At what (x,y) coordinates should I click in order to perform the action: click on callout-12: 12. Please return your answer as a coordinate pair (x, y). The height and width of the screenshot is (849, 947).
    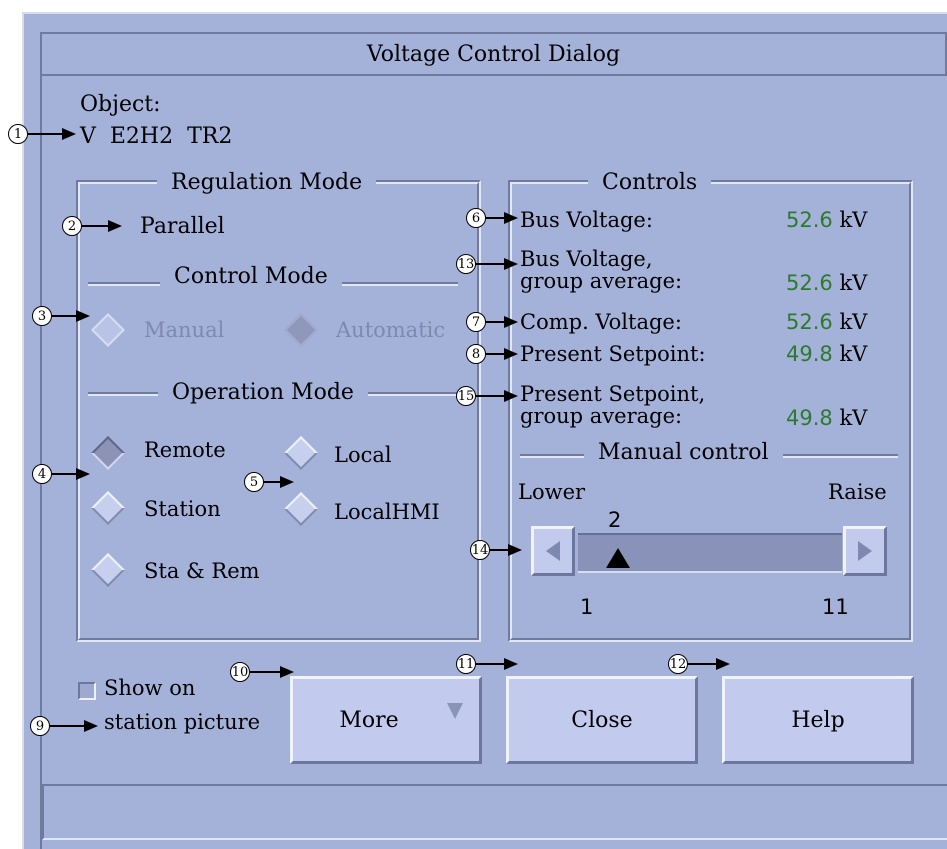
    Looking at the image, I should click on (678, 664).